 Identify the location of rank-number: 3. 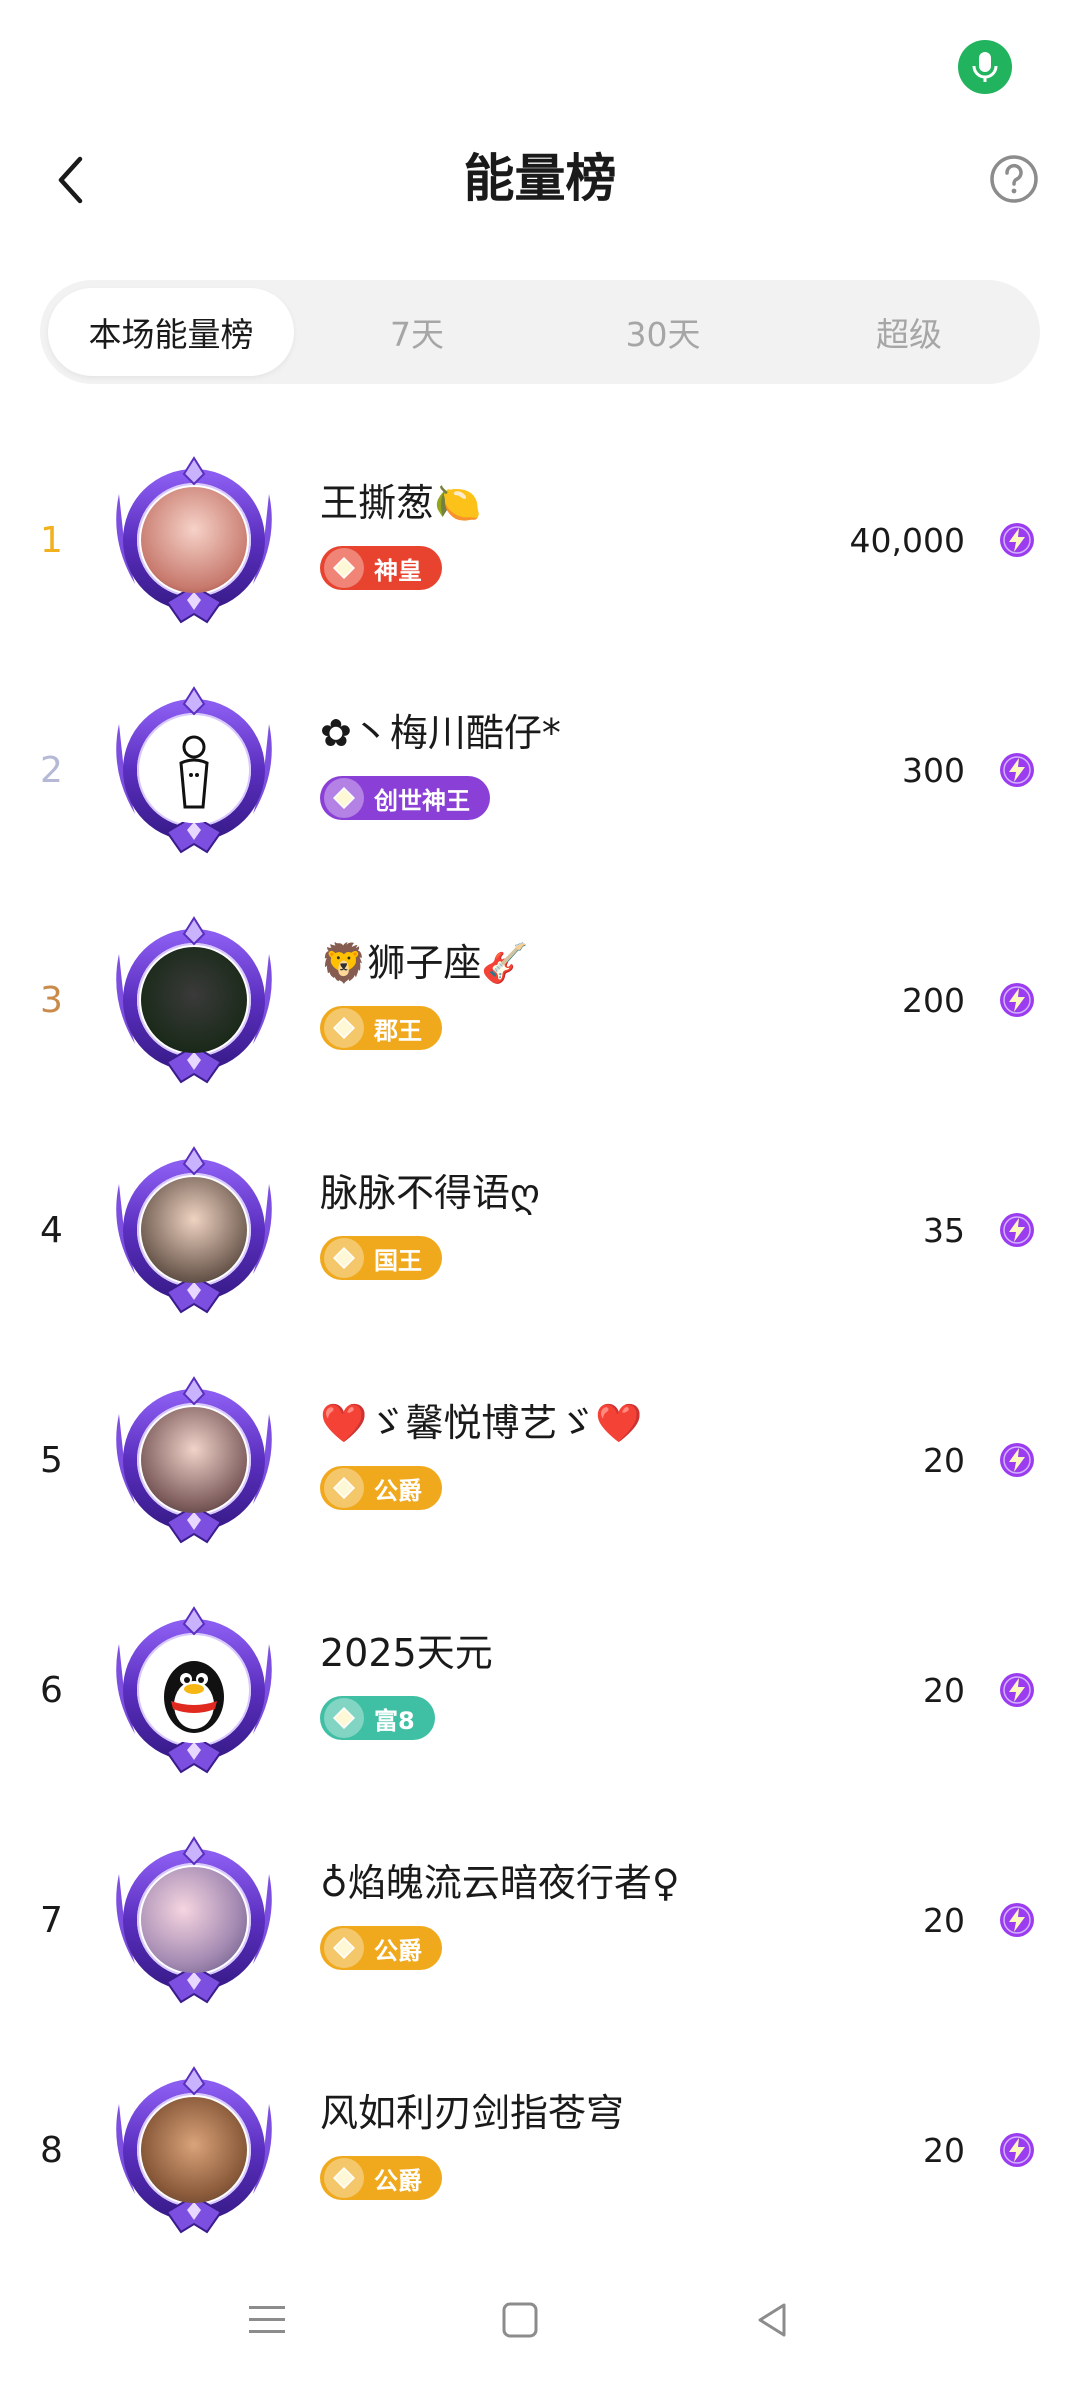
(51, 1000).